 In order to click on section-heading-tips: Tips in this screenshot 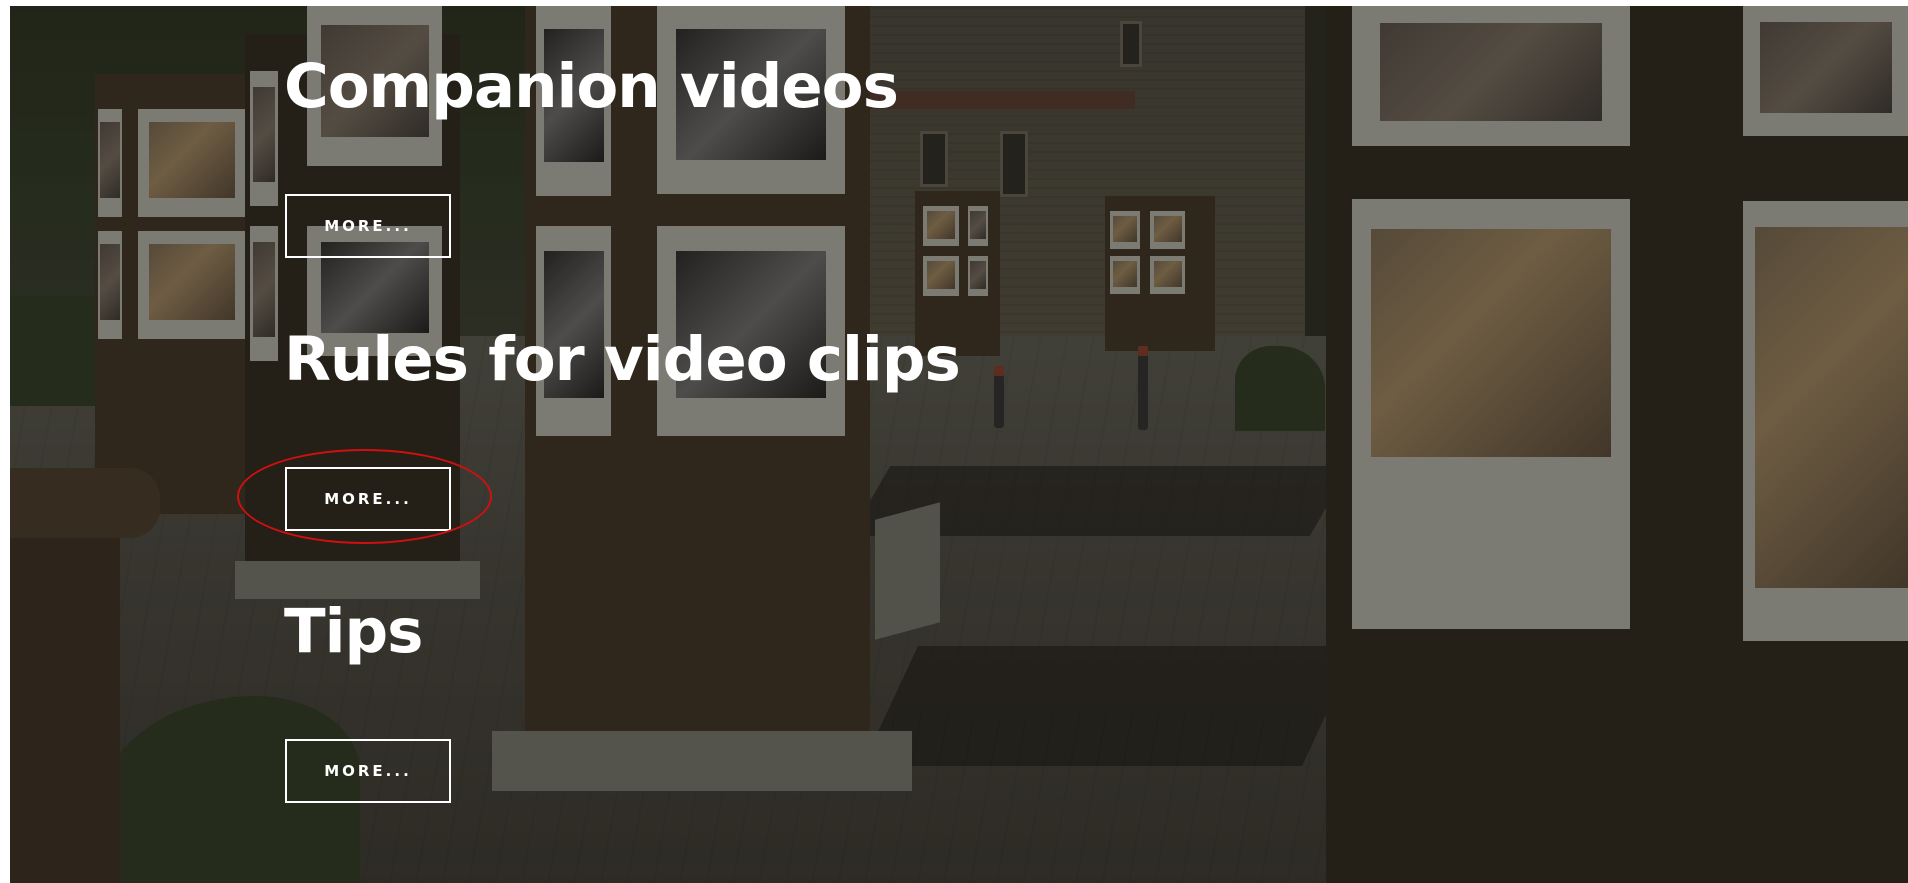, I will do `click(353, 631)`.